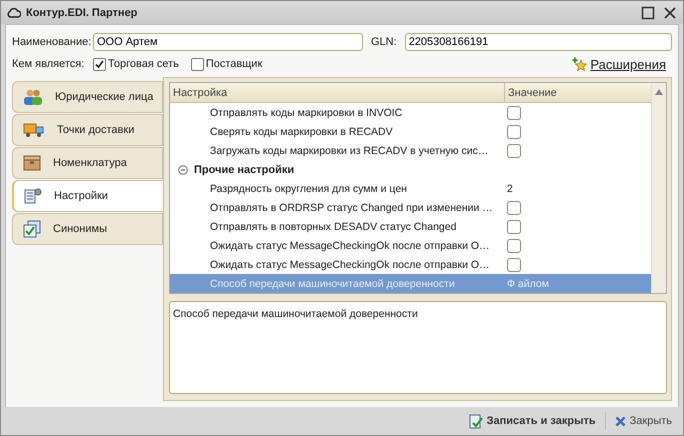 The width and height of the screenshot is (684, 436). I want to click on settings-icon, so click(33, 196).